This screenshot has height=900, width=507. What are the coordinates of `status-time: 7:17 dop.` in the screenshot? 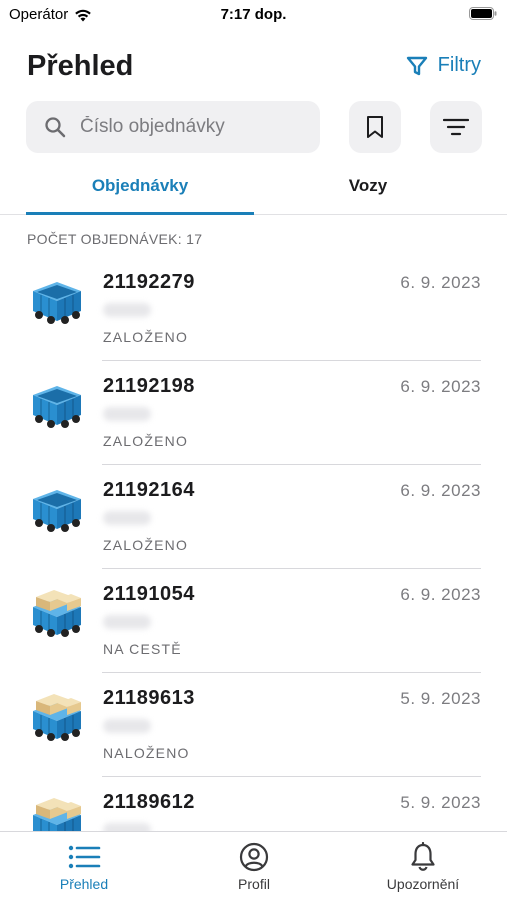 It's located at (253, 14).